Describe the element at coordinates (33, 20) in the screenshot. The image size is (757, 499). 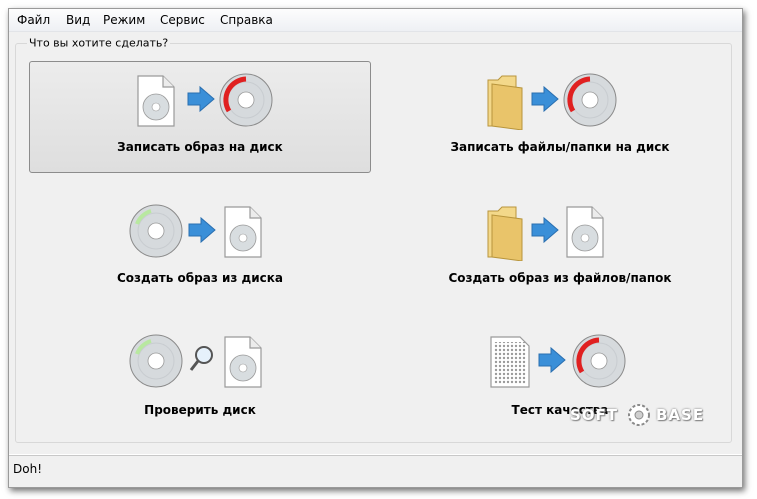
I see `menu-file: Файл` at that location.